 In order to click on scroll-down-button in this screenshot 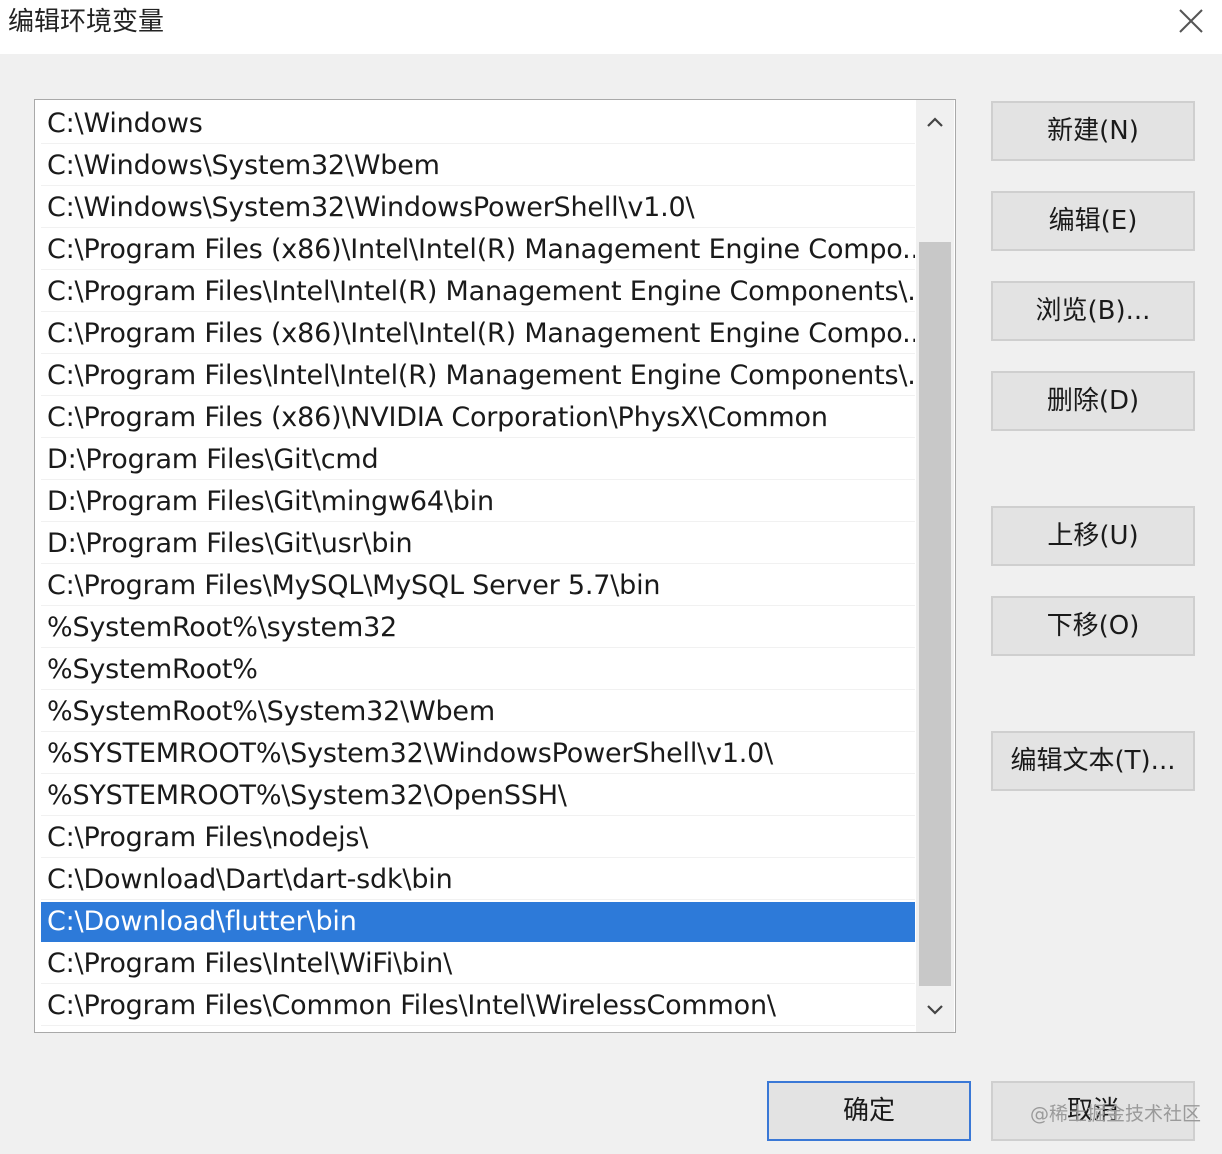, I will do `click(935, 1010)`.